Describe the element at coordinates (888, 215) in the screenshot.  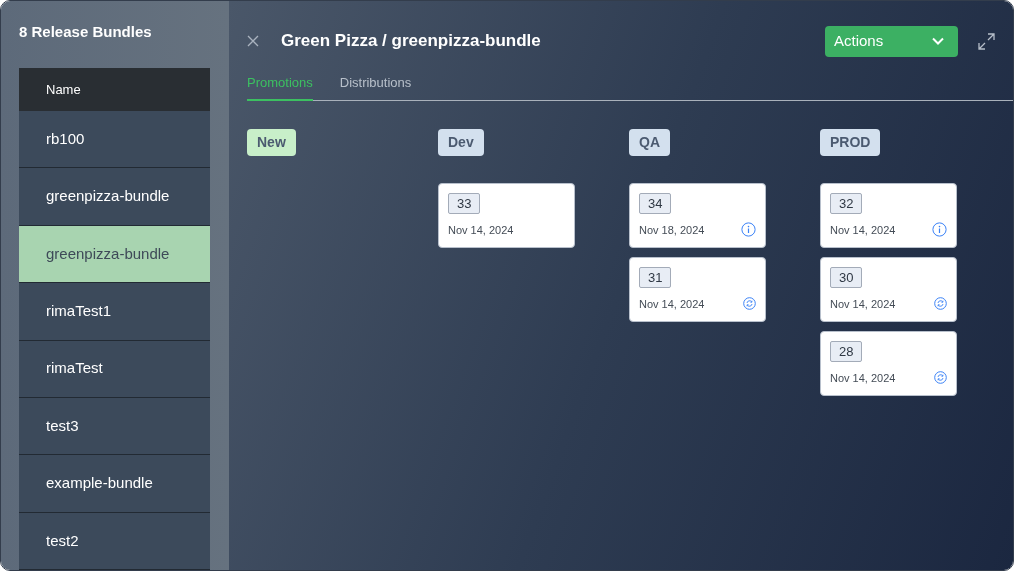
I see `version-card: 32 Nov 14, 2024` at that location.